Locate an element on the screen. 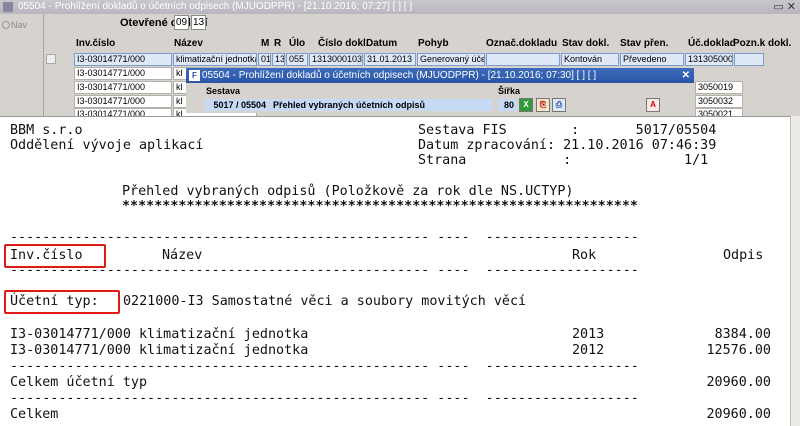 The image size is (800, 426). line-odpis: 12576.00 is located at coordinates (739, 350).